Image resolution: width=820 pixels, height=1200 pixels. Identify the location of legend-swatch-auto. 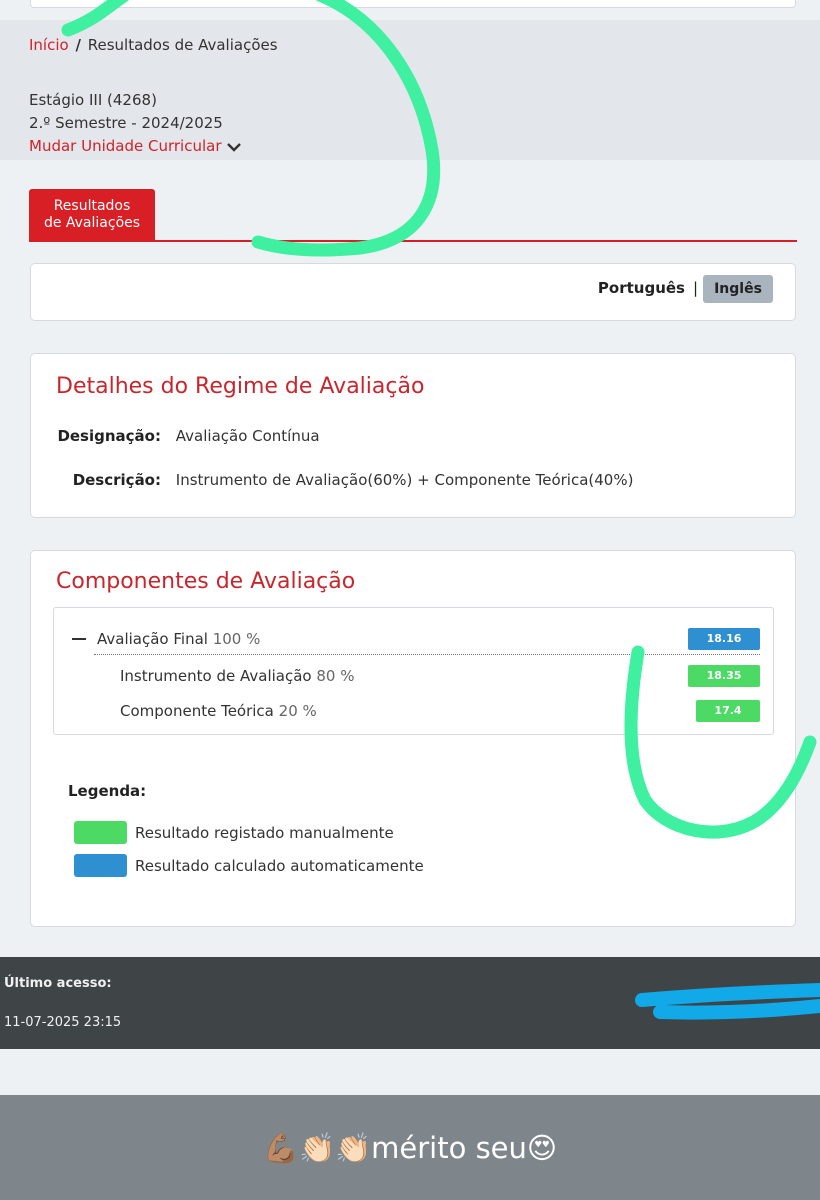
(100, 865).